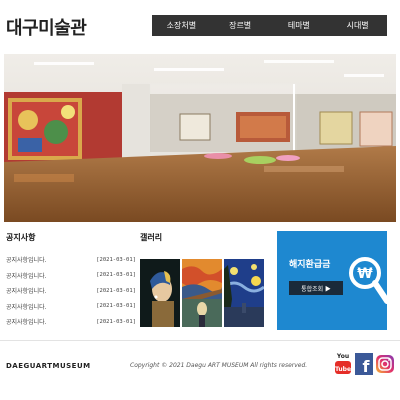 The height and width of the screenshot is (400, 400). Describe the element at coordinates (244, 293) in the screenshot. I see `gallery-thumb-starry-night` at that location.